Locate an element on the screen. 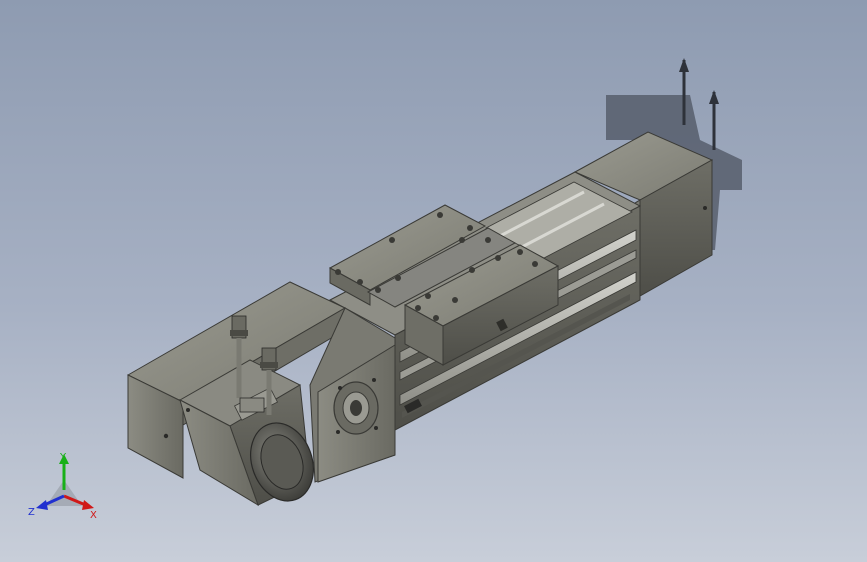 This screenshot has width=867, height=562. z-axis-head is located at coordinates (42, 505).